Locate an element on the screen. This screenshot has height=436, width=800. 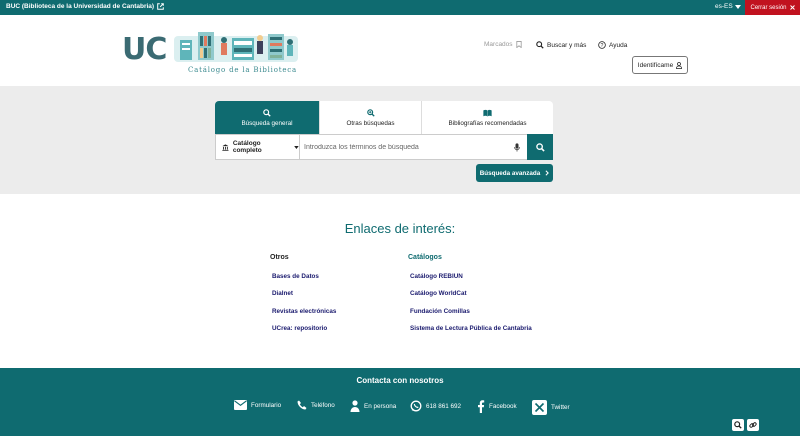
catalogos-heading: Catálogos is located at coordinates (425, 257).